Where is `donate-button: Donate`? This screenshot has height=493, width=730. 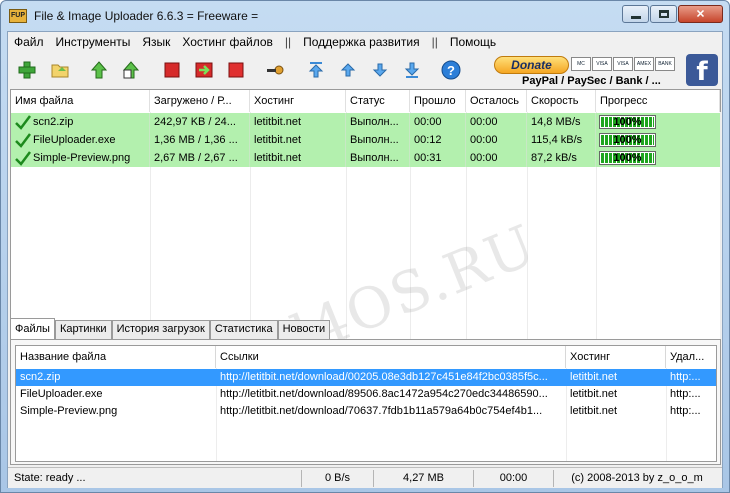
donate-button: Donate is located at coordinates (531, 65).